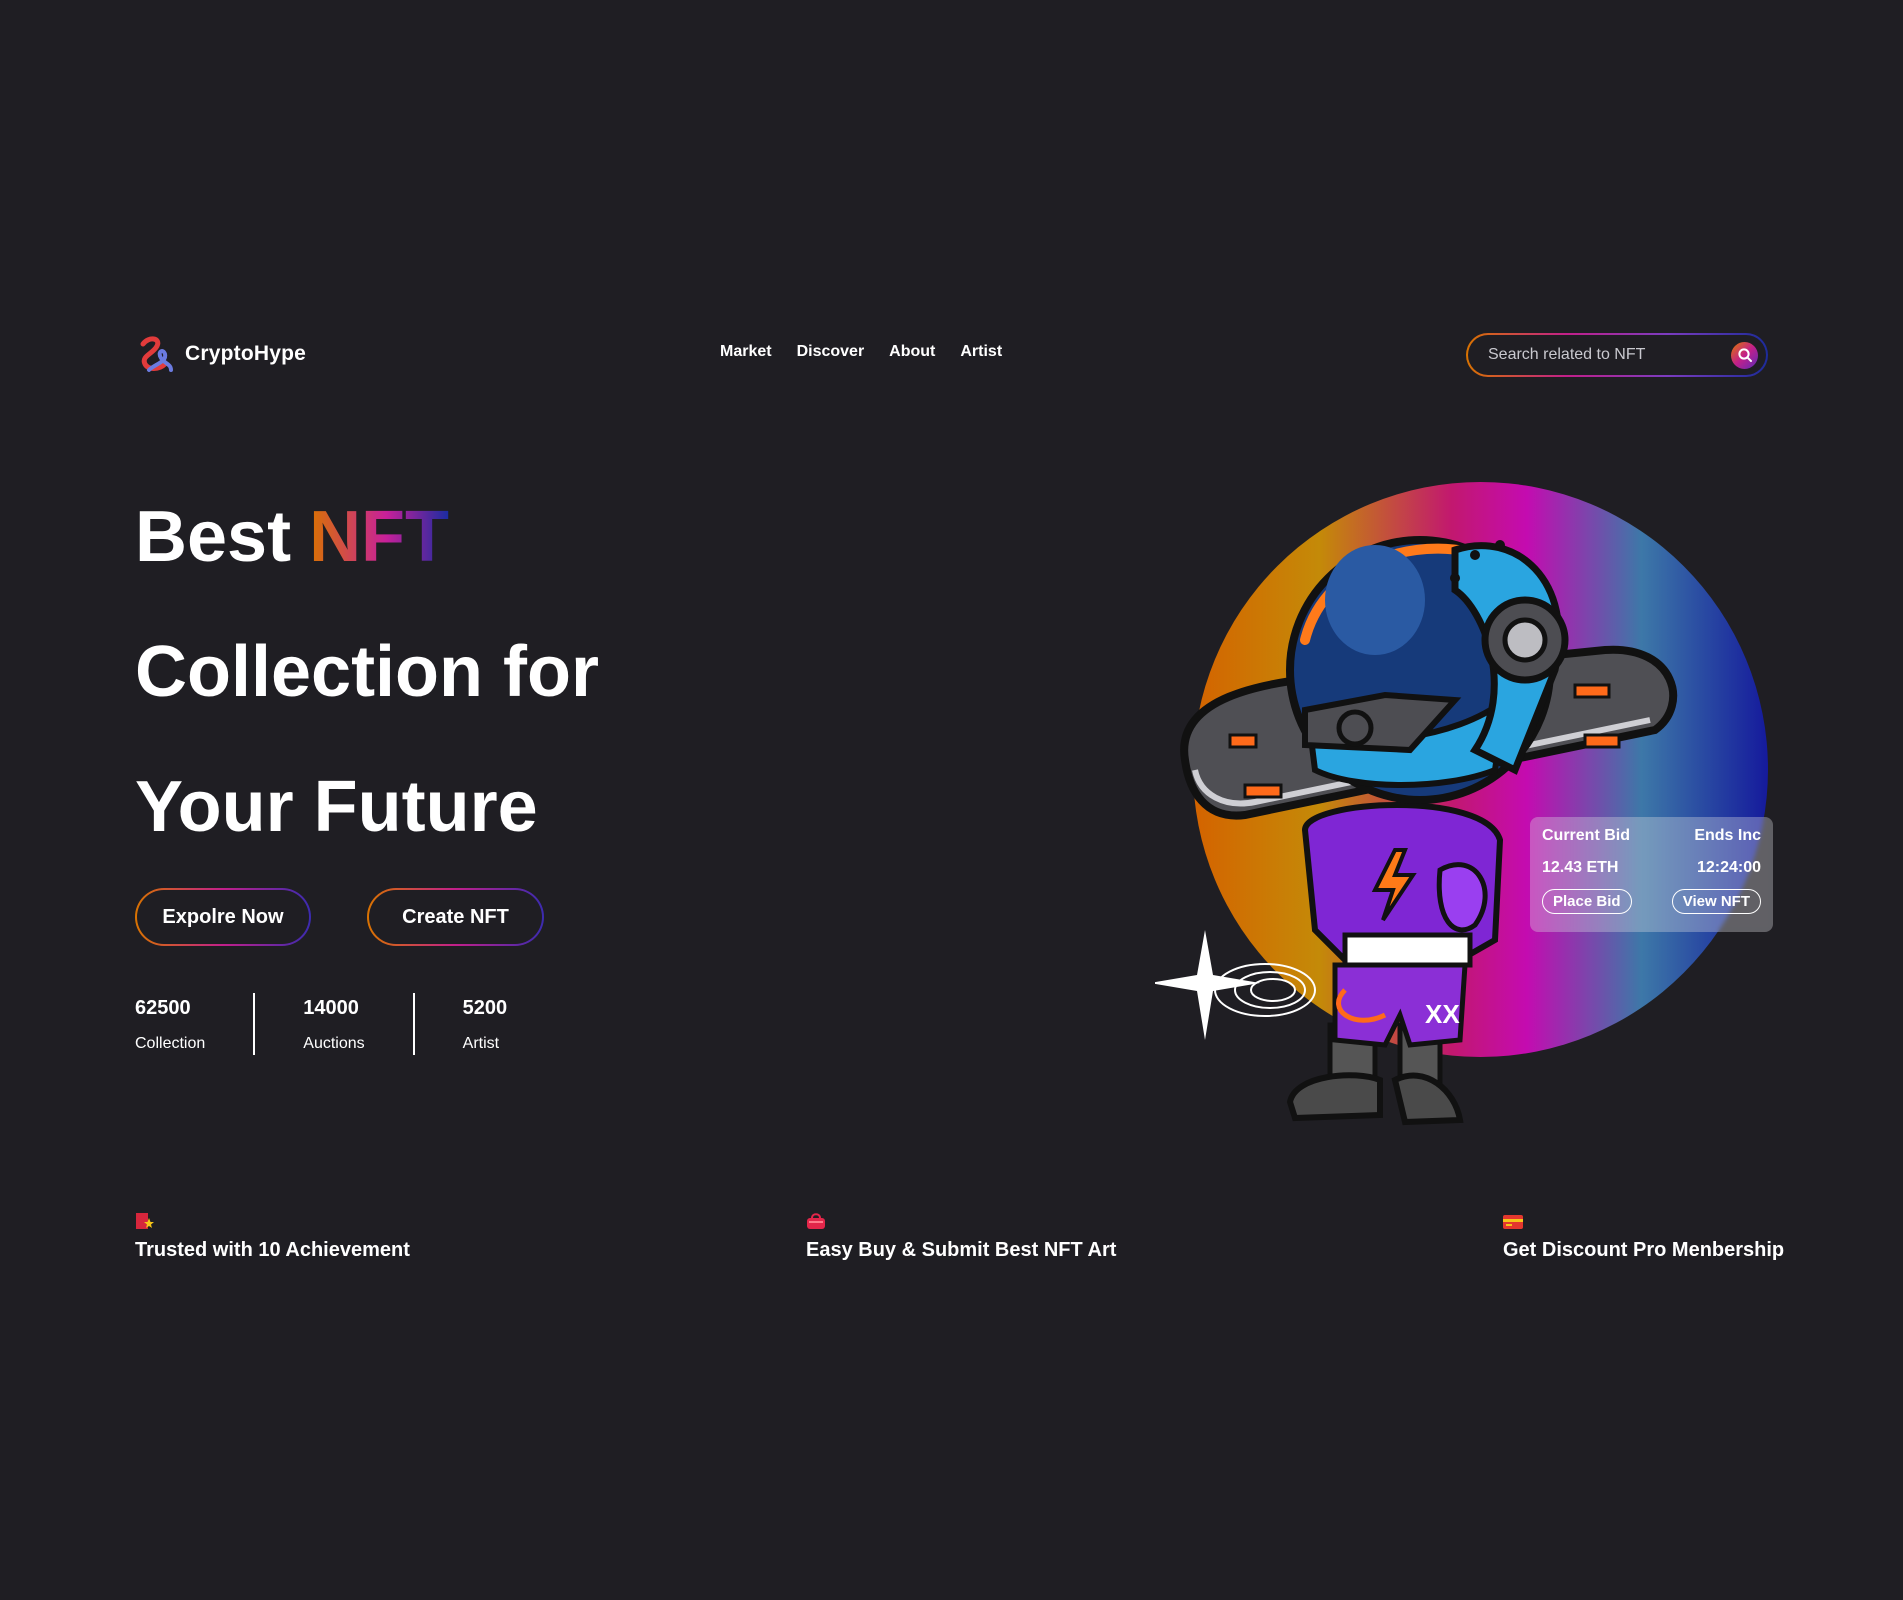 This screenshot has width=1903, height=1600. I want to click on search-icon, so click(1744, 355).